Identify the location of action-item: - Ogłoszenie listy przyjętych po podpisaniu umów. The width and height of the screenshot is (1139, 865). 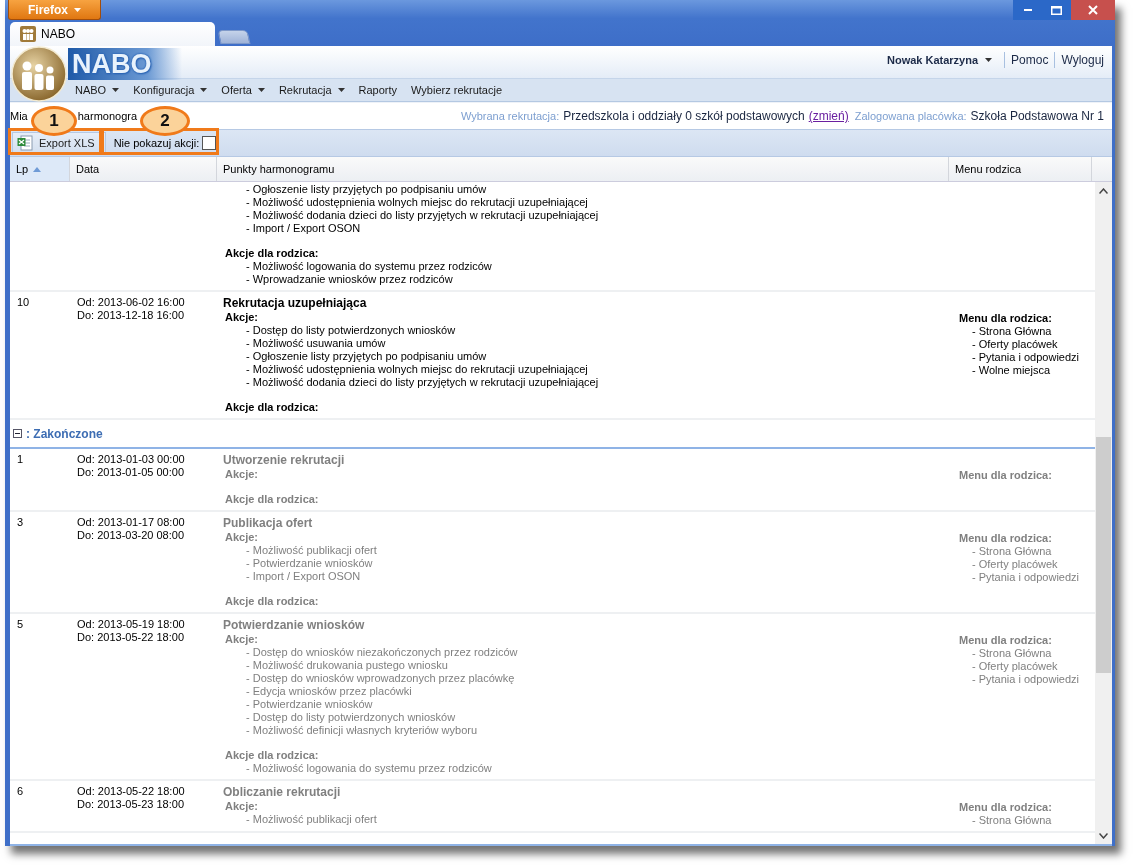
(366, 189).